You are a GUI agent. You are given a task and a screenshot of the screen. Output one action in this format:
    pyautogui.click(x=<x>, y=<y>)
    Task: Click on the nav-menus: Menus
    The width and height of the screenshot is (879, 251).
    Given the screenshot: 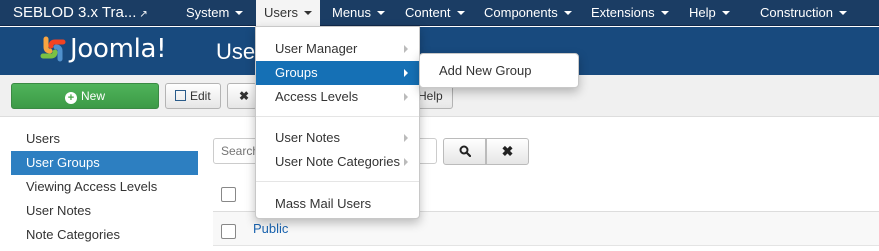 What is the action you would take?
    pyautogui.click(x=358, y=13)
    